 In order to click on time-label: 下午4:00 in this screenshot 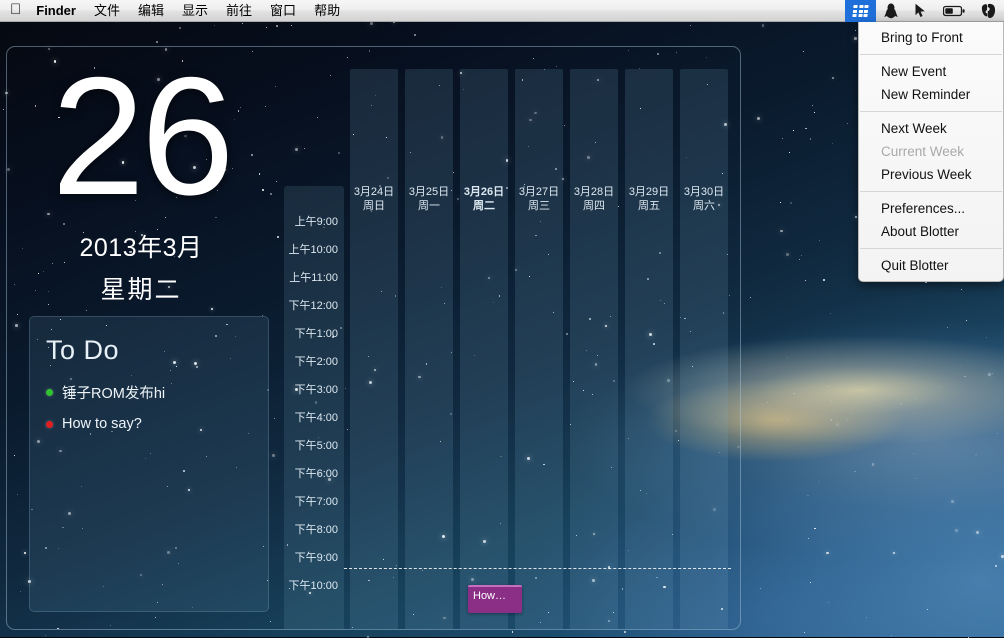, I will do `click(316, 418)`.